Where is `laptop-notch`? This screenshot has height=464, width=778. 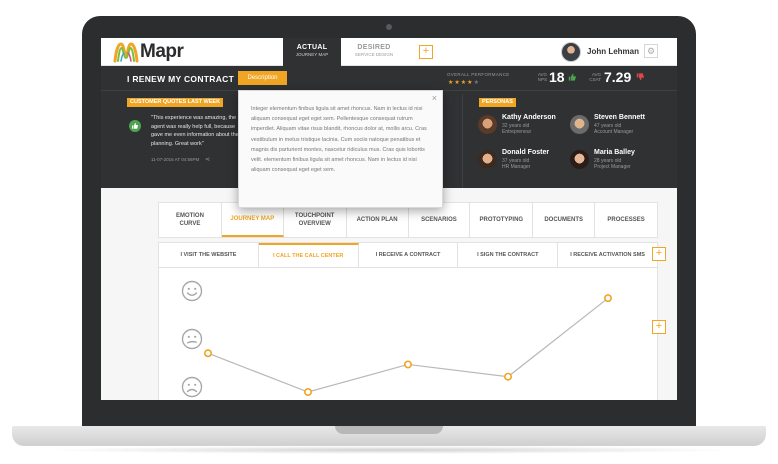
laptop-notch is located at coordinates (389, 430).